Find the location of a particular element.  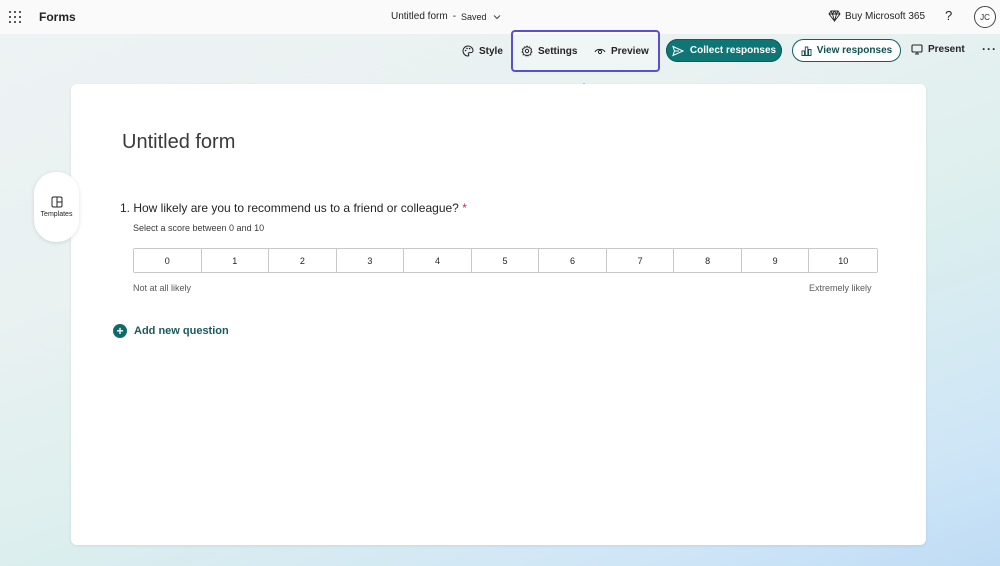

scale-option: 7 is located at coordinates (640, 260).